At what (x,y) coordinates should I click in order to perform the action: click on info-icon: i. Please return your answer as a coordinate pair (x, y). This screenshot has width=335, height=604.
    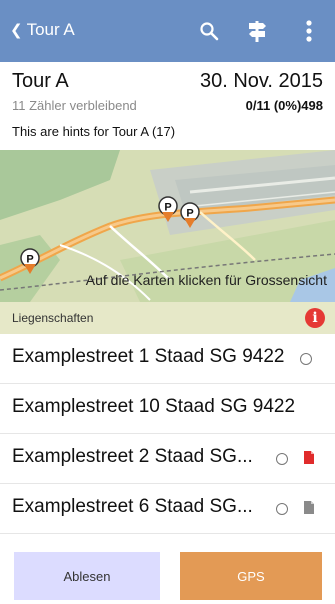
    Looking at the image, I should click on (315, 318).